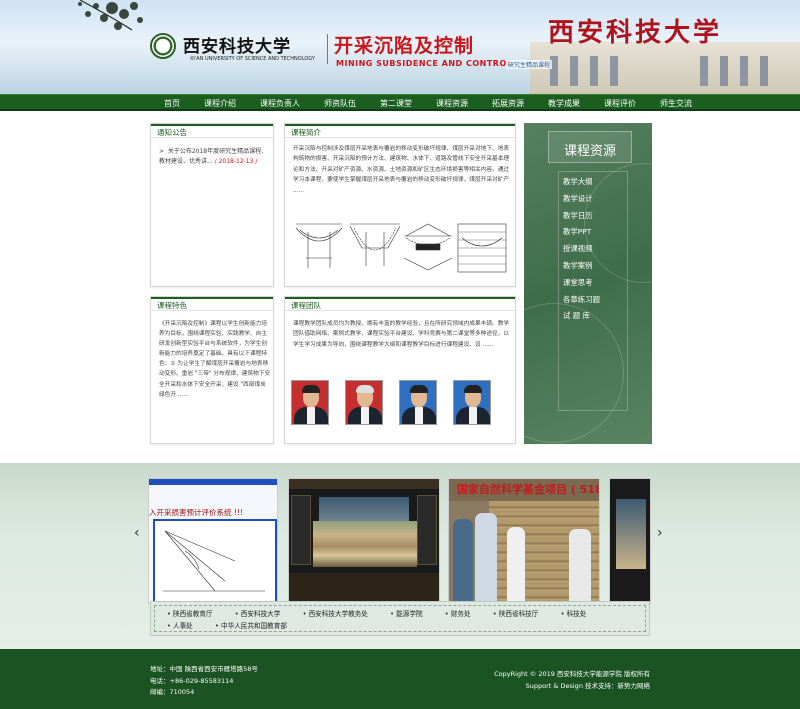  What do you see at coordinates (589, 151) in the screenshot?
I see `resources-title: 课程资源` at bounding box center [589, 151].